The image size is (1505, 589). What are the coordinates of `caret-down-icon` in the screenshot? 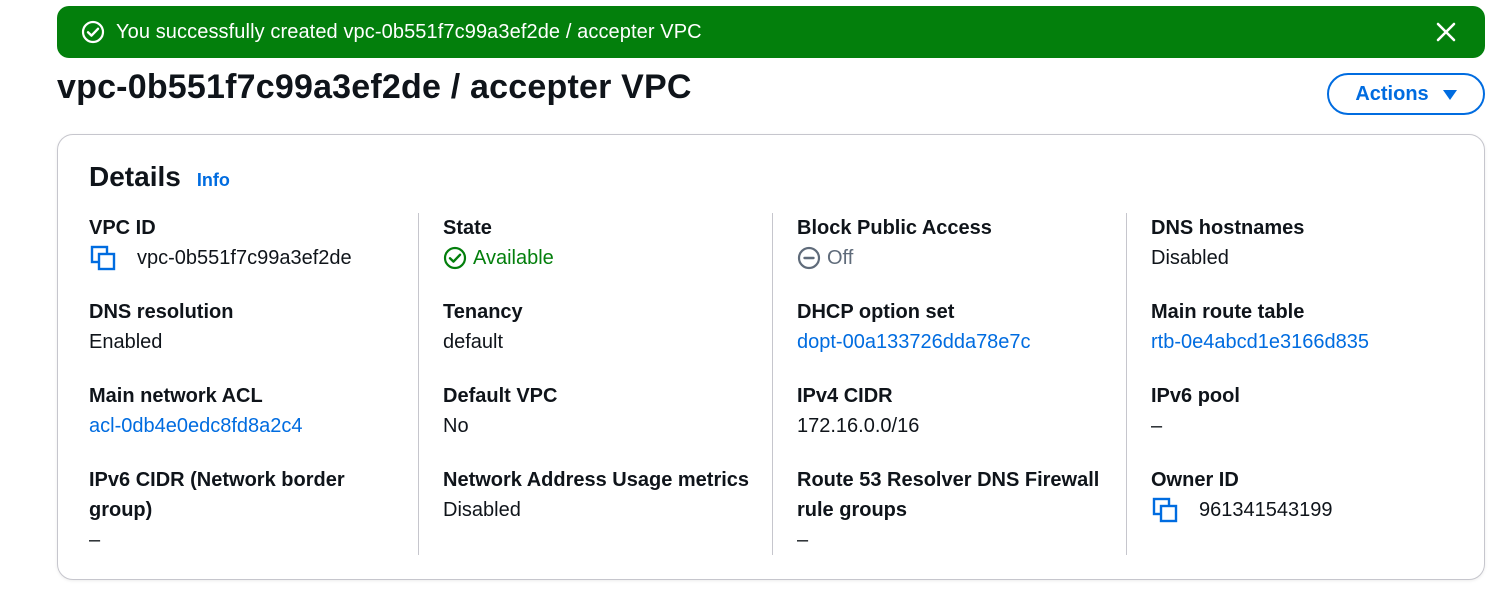 It's located at (1449, 95).